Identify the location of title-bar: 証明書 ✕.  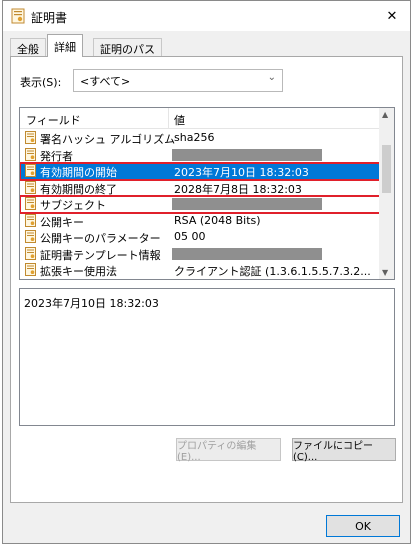
(206, 16).